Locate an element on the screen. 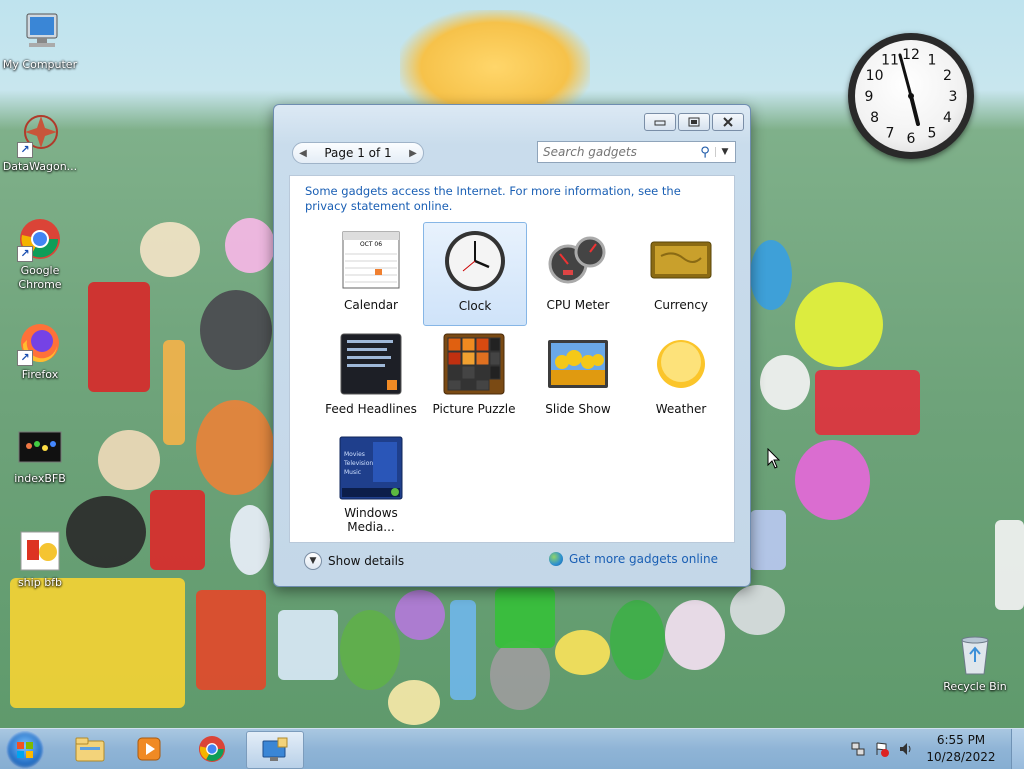  gadget-feed-headlines: Feed Headlines is located at coordinates (371, 377).